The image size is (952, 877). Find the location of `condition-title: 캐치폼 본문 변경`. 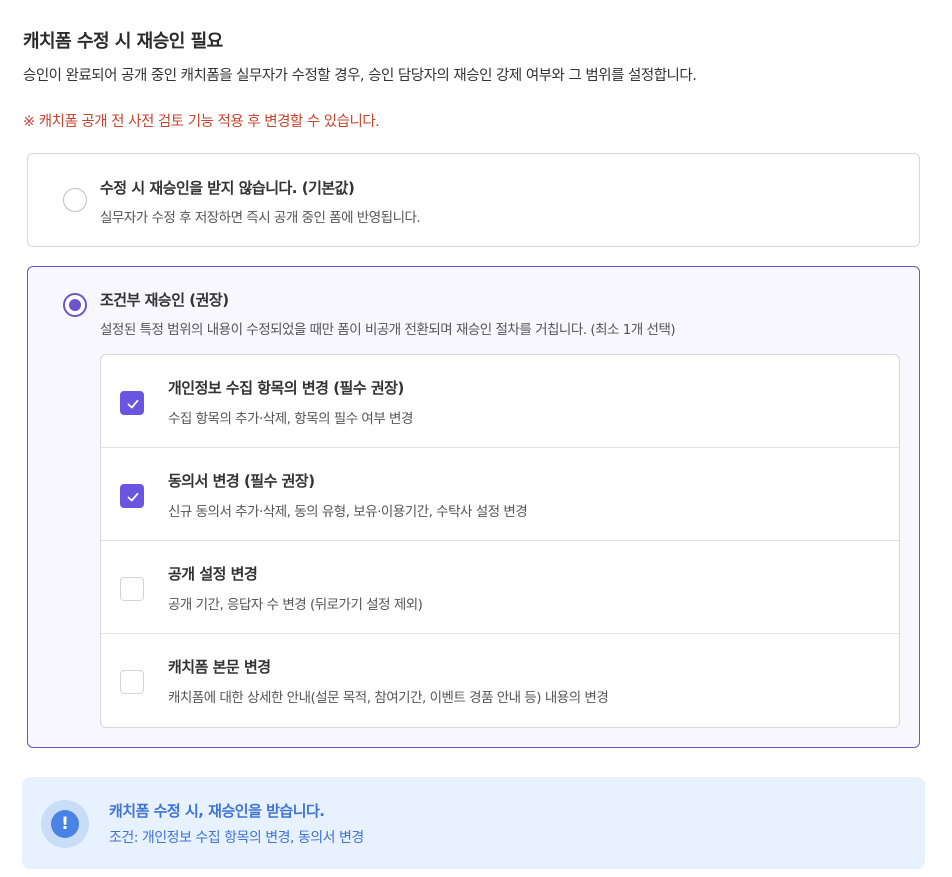

condition-title: 캐치폼 본문 변경 is located at coordinates (219, 667).